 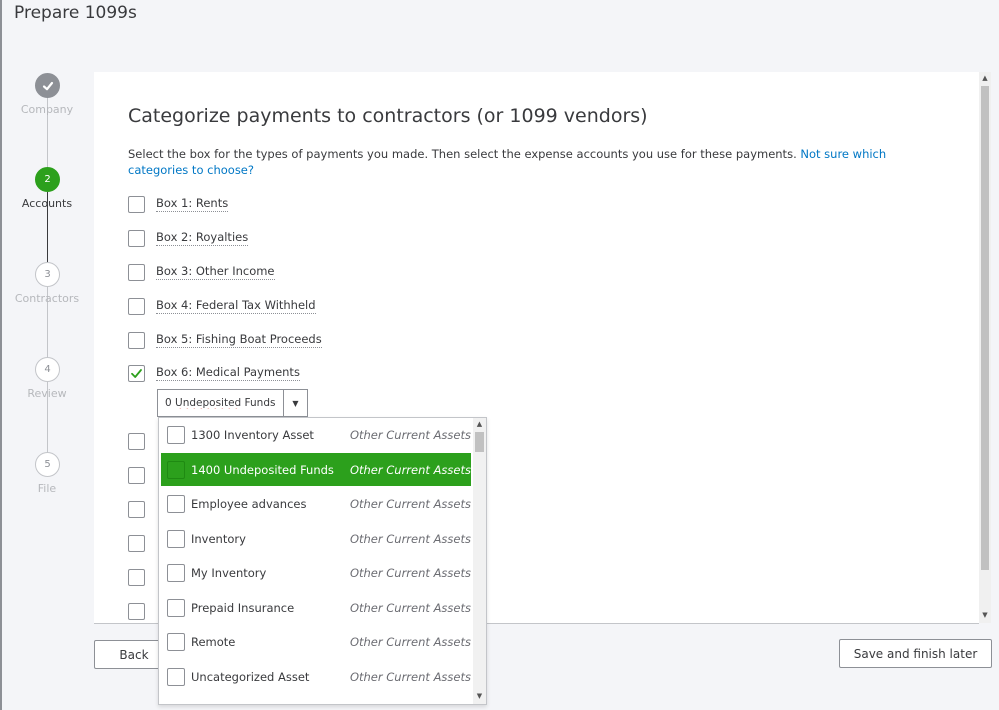 What do you see at coordinates (47, 179) in the screenshot?
I see `step-number-accounts: 2` at bounding box center [47, 179].